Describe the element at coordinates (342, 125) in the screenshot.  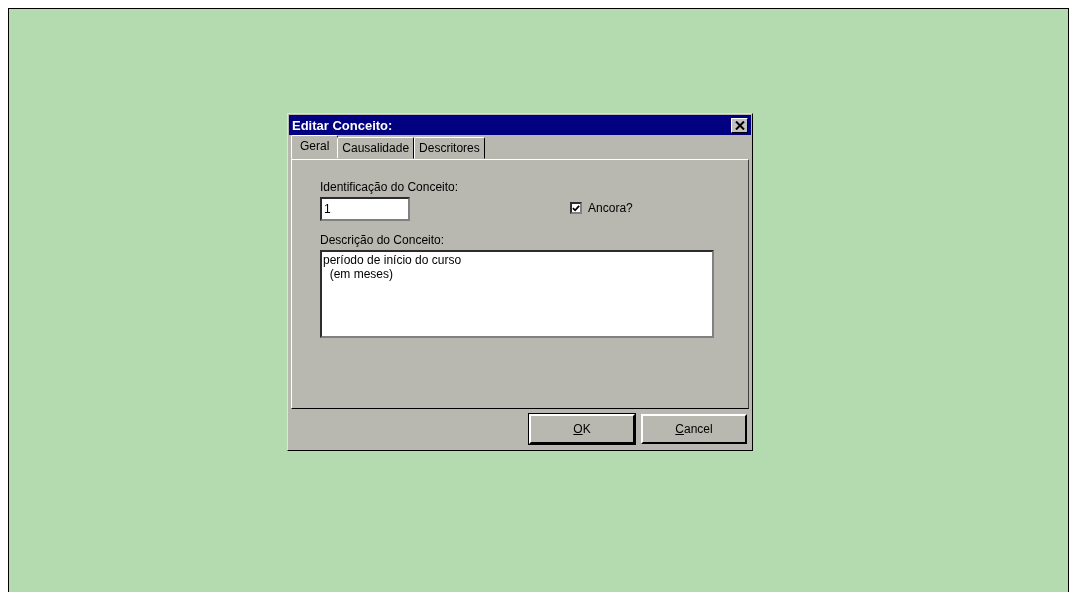
I see `window-title: Editar Conceito:` at that location.